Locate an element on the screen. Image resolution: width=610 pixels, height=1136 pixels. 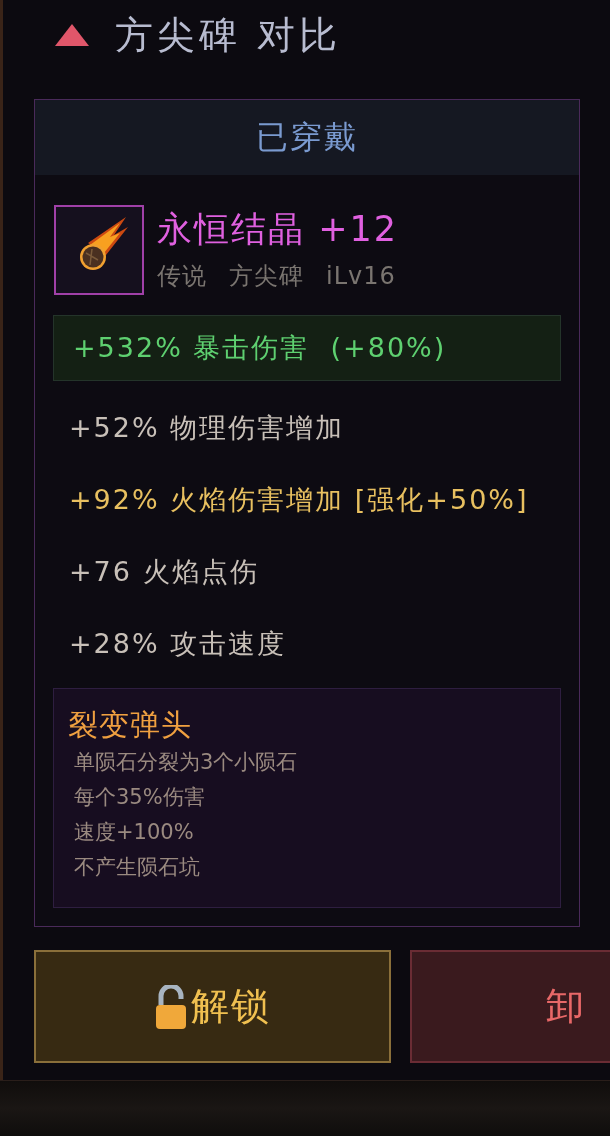
stat-line: +76 火焰点伤 is located at coordinates (164, 572).